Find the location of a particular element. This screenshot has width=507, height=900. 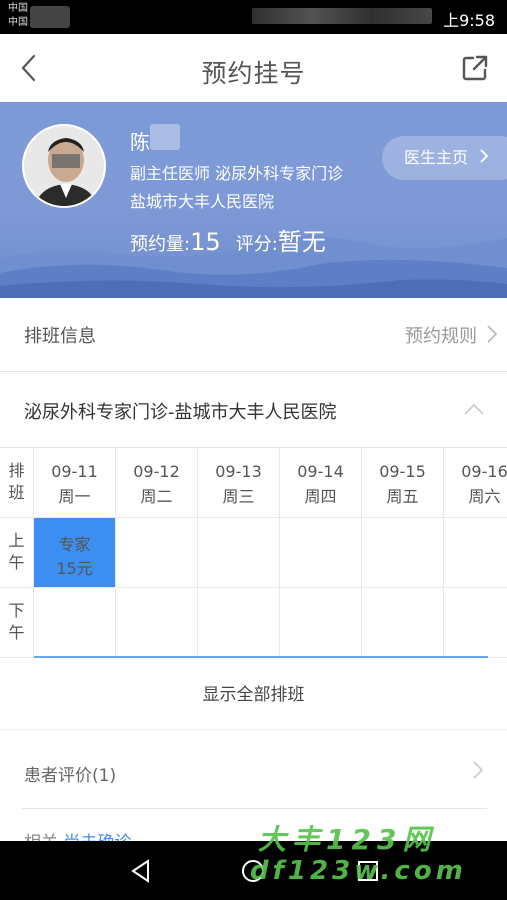

doctor-avatar is located at coordinates (64, 166).